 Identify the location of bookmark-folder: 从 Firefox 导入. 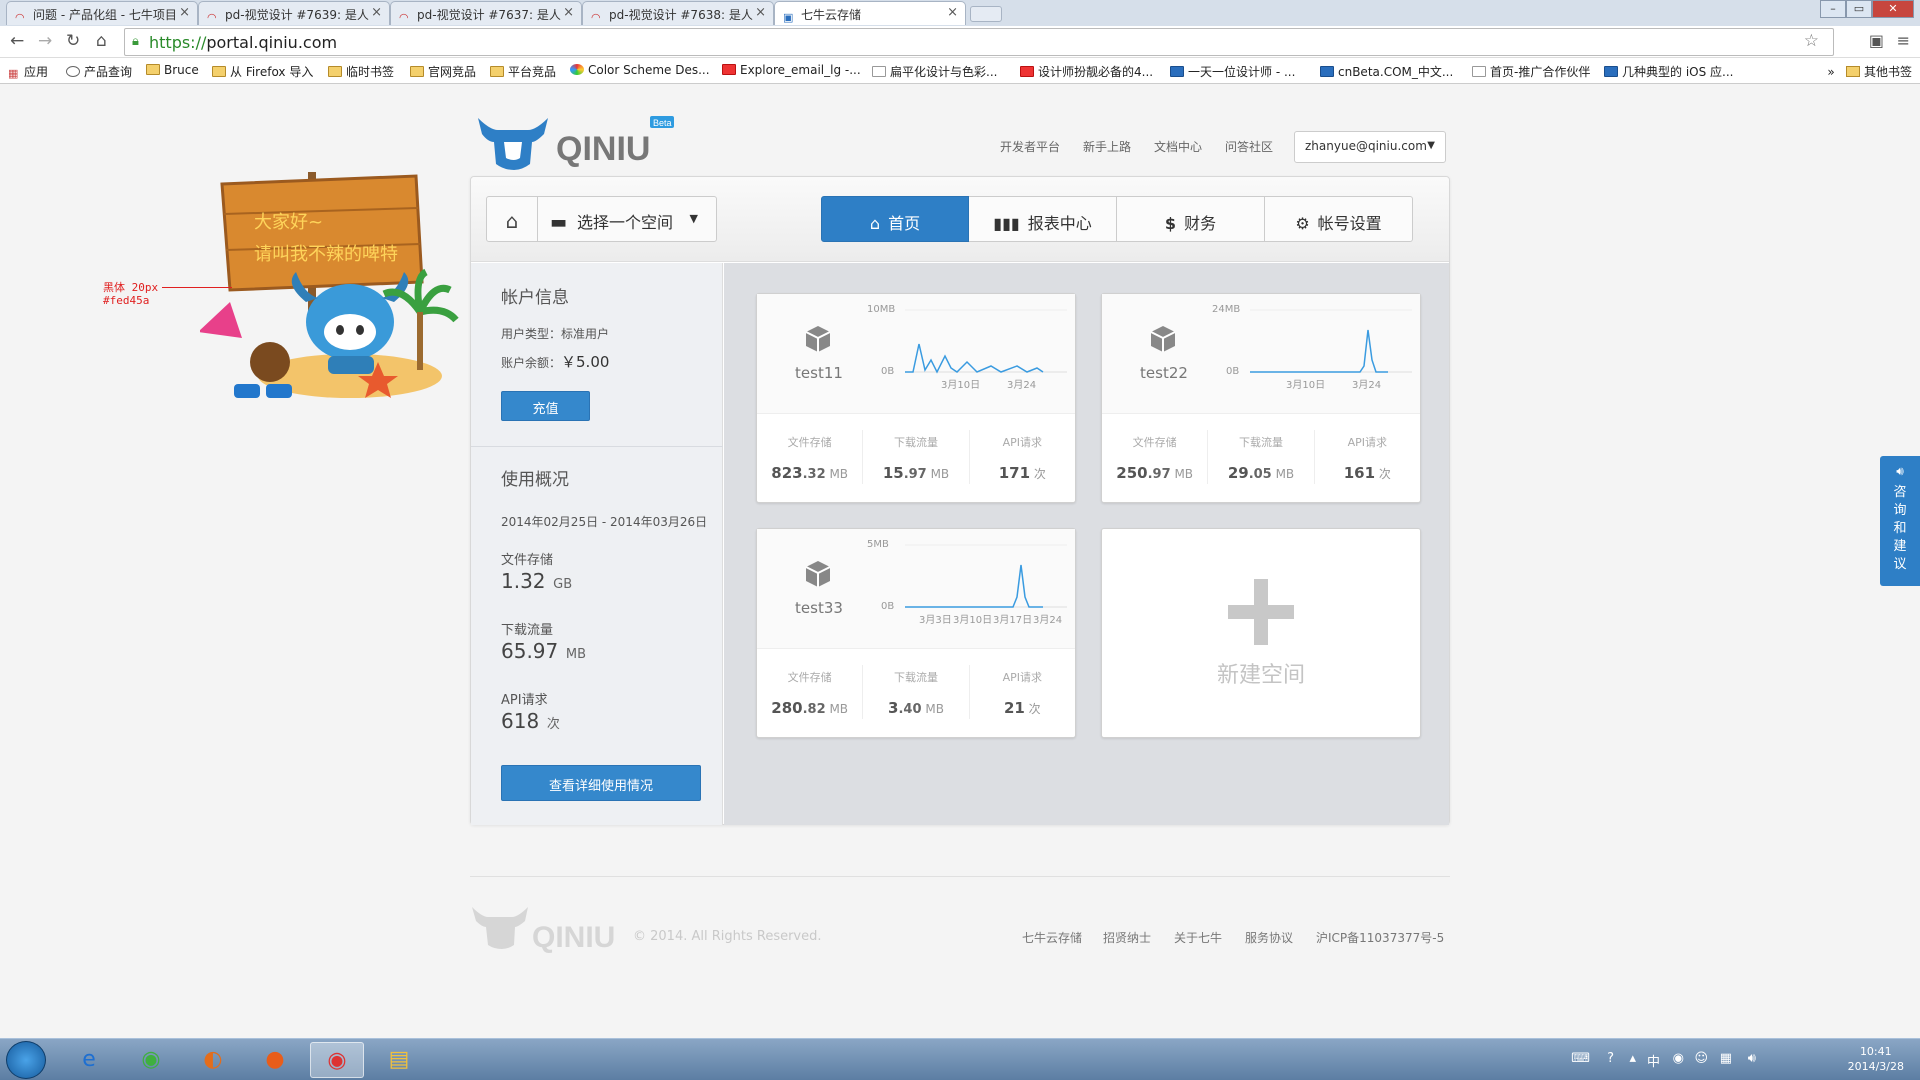
(262, 71).